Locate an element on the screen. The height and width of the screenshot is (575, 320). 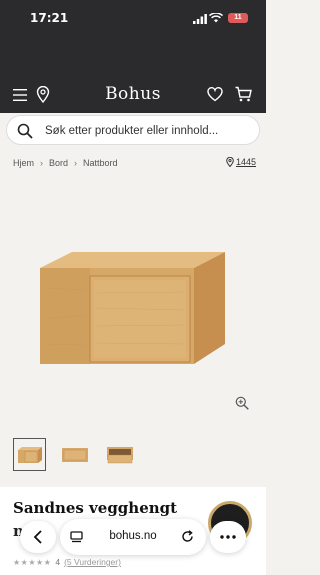
location-pin-icon is located at coordinates (230, 162).